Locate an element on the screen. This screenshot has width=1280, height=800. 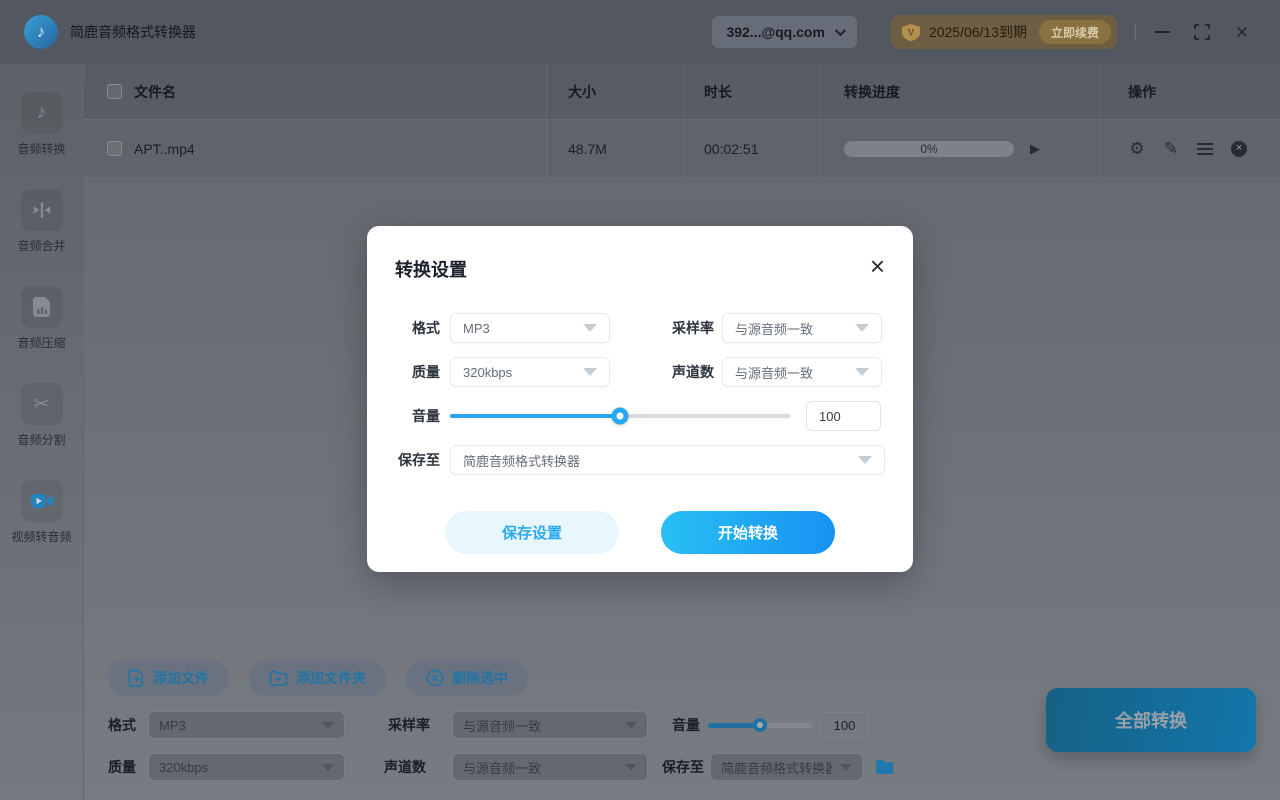
bottom-settings-row-2: 质量 320kbps 声道数 与源音频一致 保存至 简鹿音频格式转换器 is located at coordinates (501, 767).